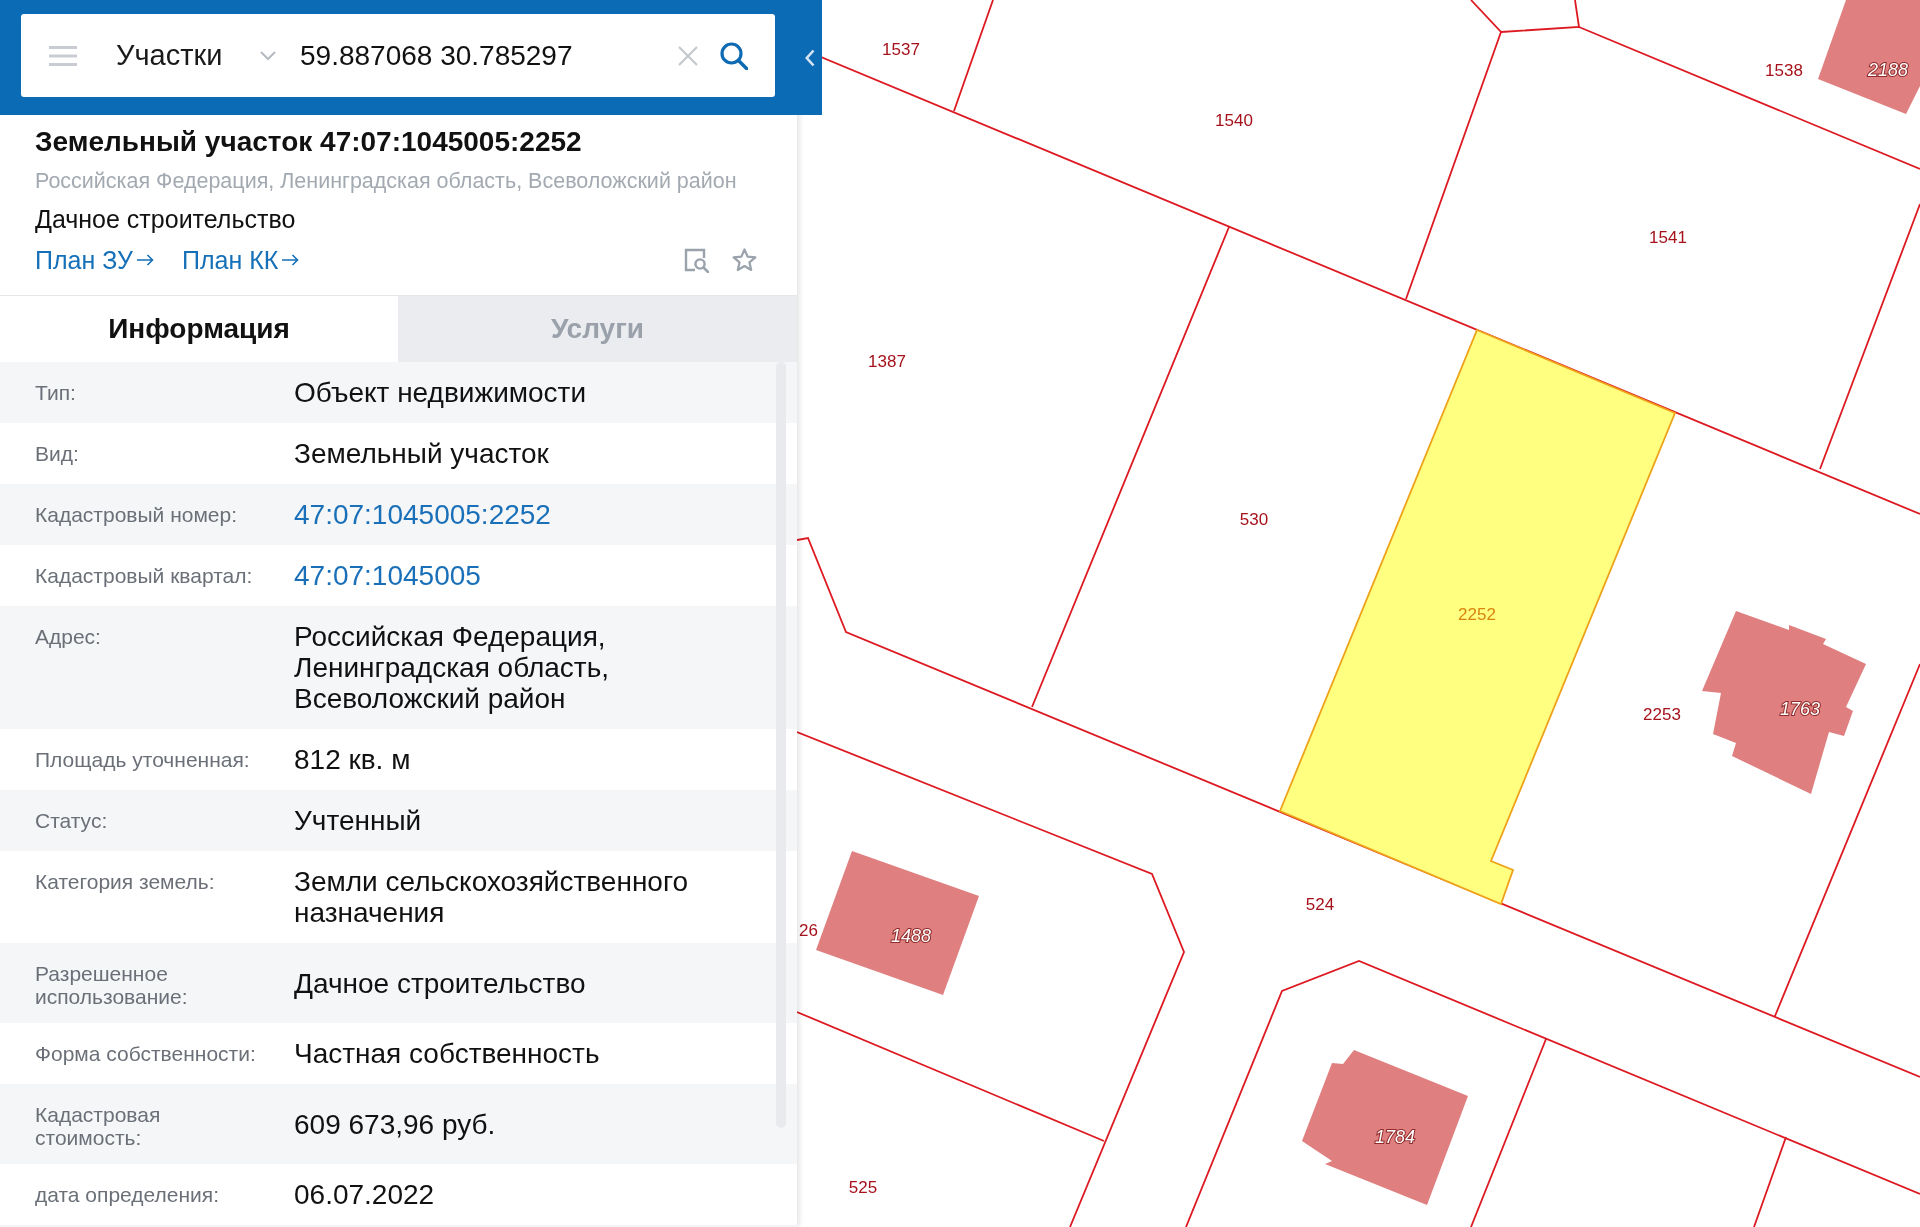 The height and width of the screenshot is (1227, 1920). Describe the element at coordinates (68, 636) in the screenshot. I see `property-label: Адрес:` at that location.